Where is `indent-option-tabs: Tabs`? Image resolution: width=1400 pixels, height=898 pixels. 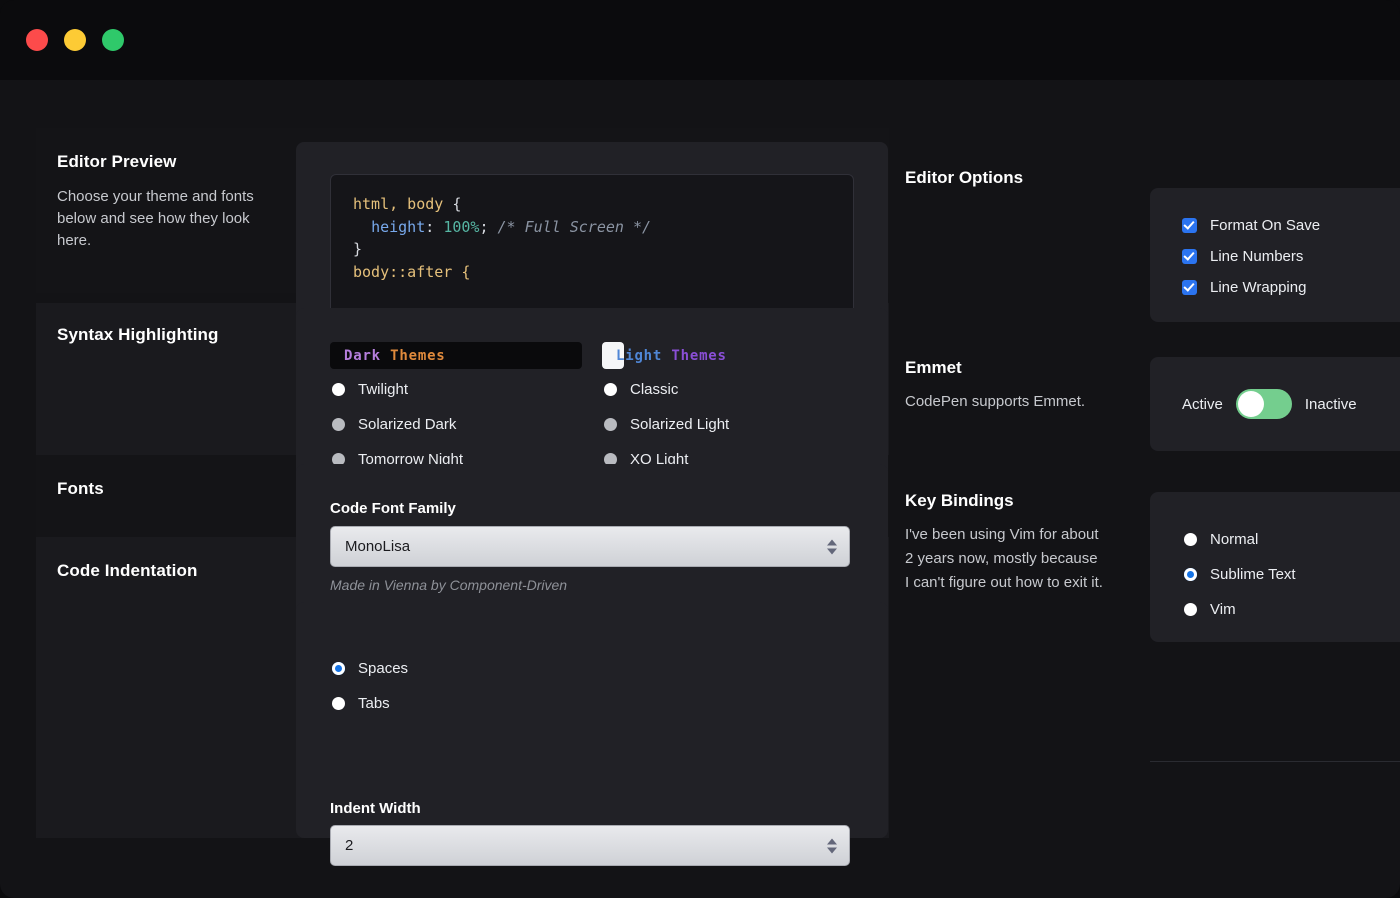
indent-option-tabs: Tabs is located at coordinates (369, 703).